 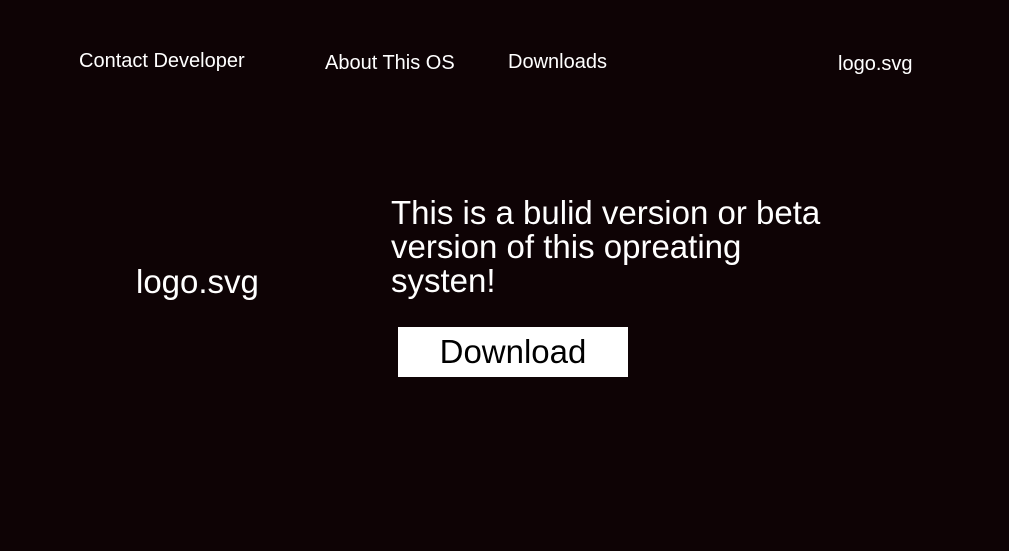 What do you see at coordinates (197, 281) in the screenshot?
I see `hero-logo-broken-image: logo.svg` at bounding box center [197, 281].